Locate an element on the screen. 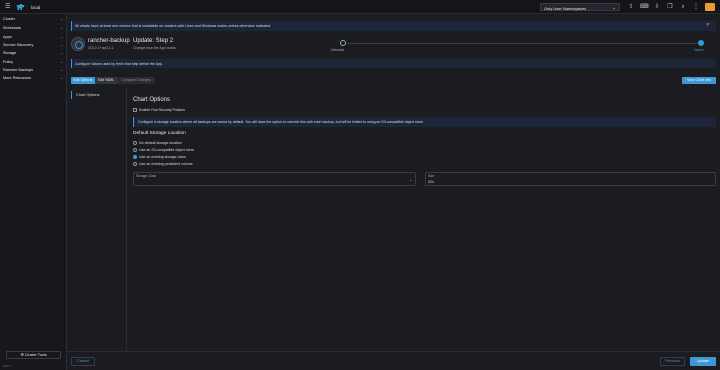  step-values-label: Values is located at coordinates (699, 50).